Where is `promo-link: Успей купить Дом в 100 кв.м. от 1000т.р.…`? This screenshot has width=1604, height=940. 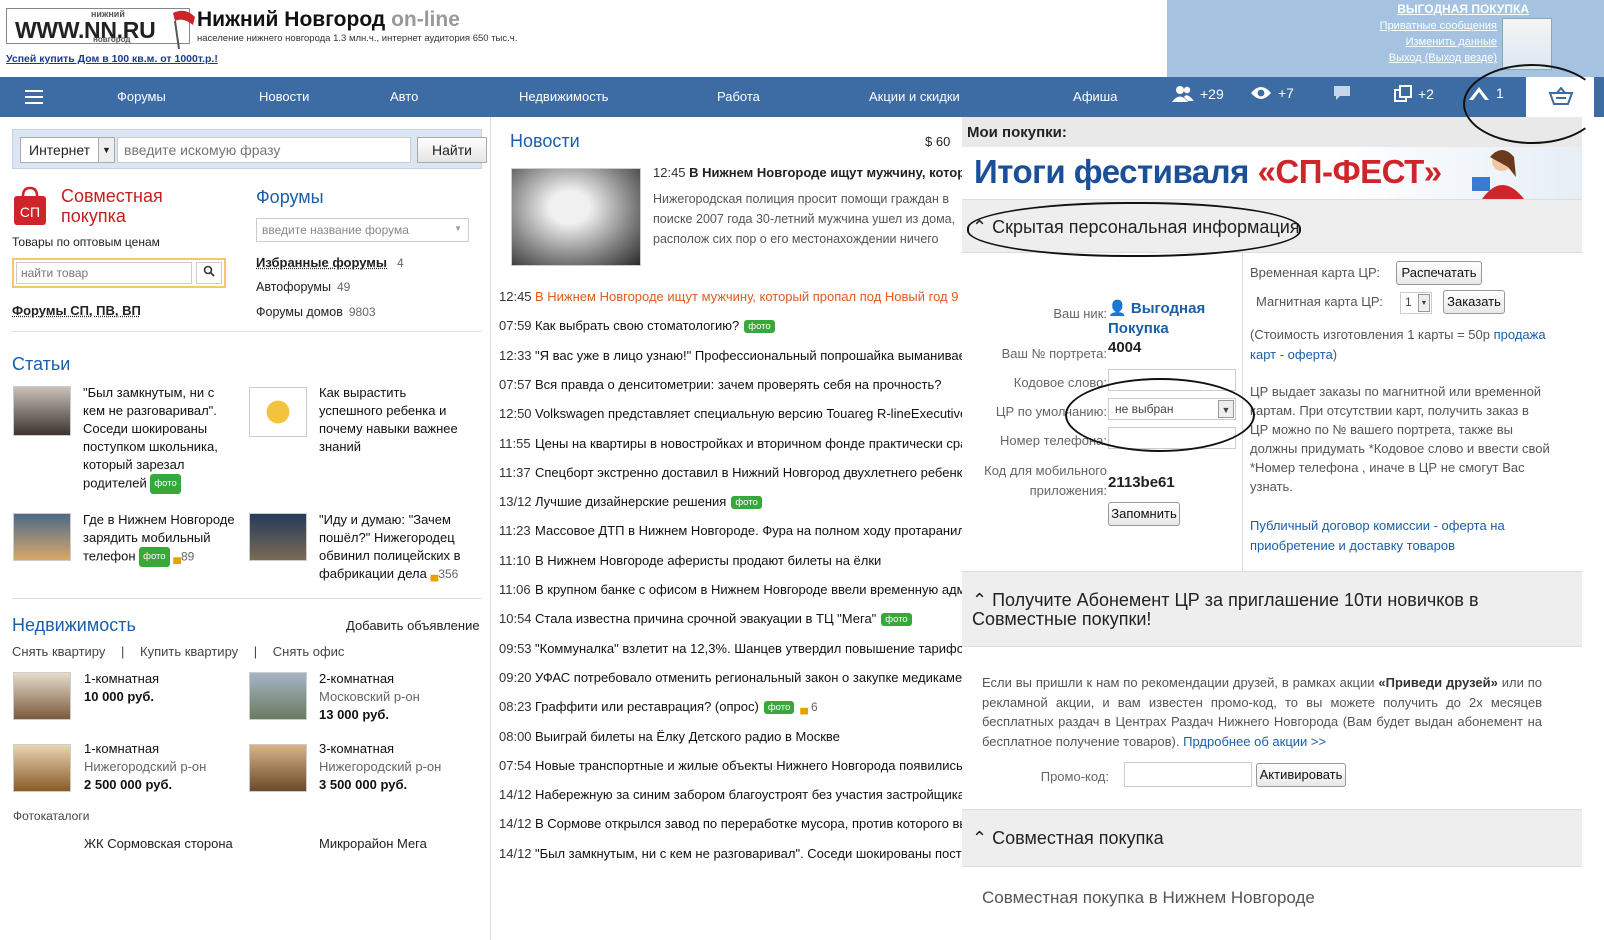 promo-link: Успей купить Дом в 100 кв.м. от 1000т.р.… is located at coordinates (112, 59).